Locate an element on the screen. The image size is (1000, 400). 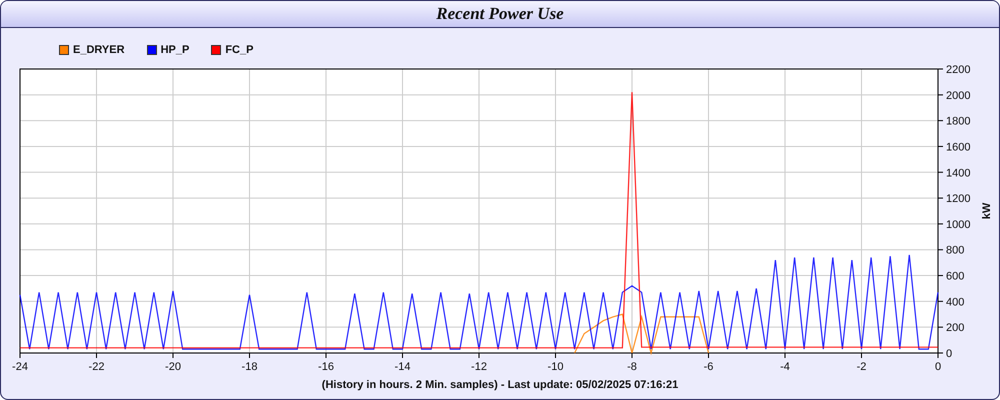
axis-label: 1200 is located at coordinates (958, 199).